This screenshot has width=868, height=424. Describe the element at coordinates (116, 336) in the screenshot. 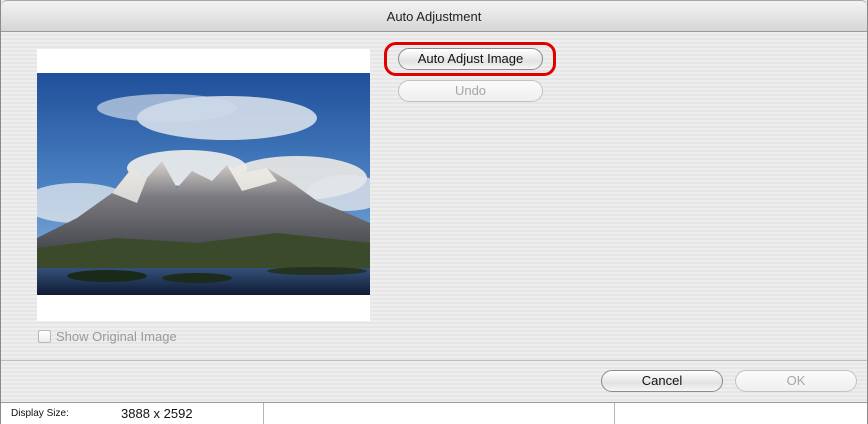

I see `show-original-label: Show Original Image` at that location.